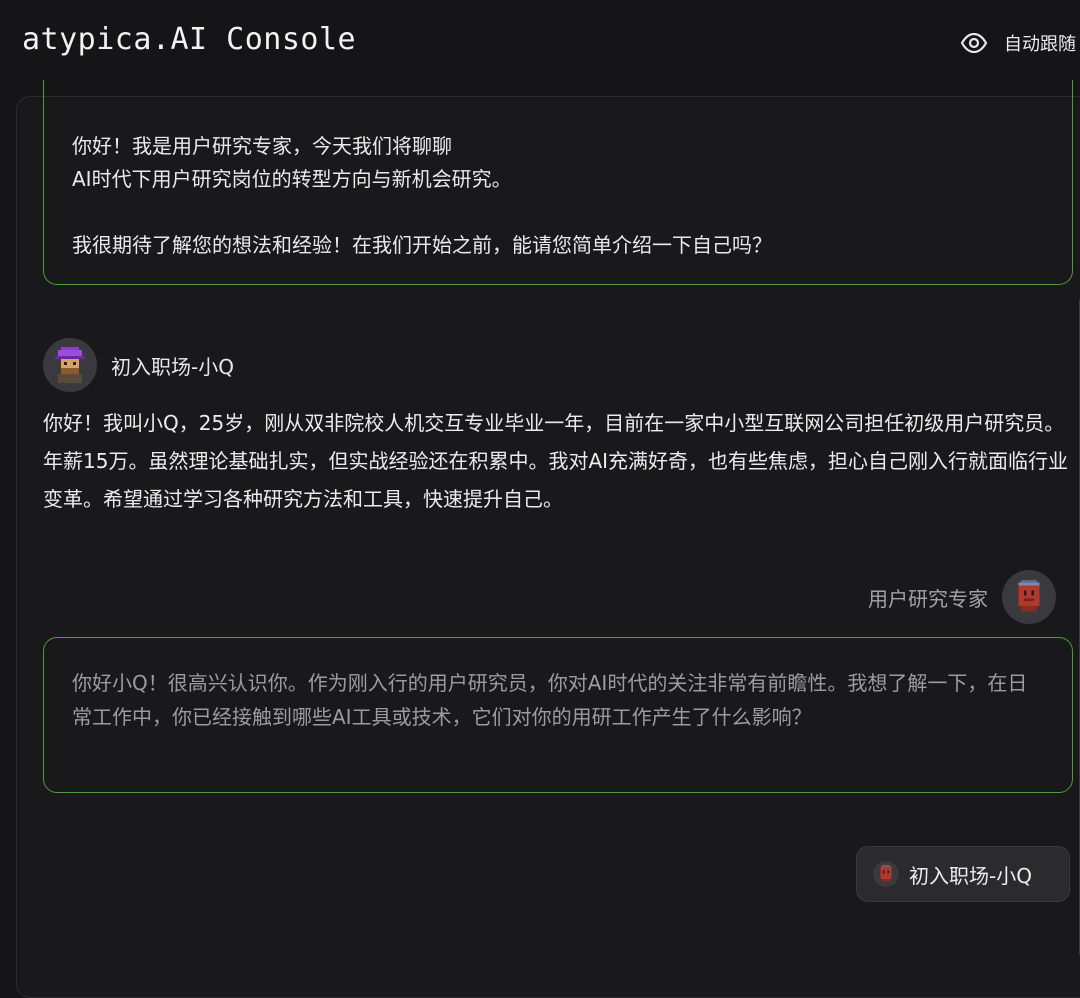 Image resolution: width=1080 pixels, height=998 pixels. I want to click on persona-switch-button: 初入职场-小Q, so click(963, 874).